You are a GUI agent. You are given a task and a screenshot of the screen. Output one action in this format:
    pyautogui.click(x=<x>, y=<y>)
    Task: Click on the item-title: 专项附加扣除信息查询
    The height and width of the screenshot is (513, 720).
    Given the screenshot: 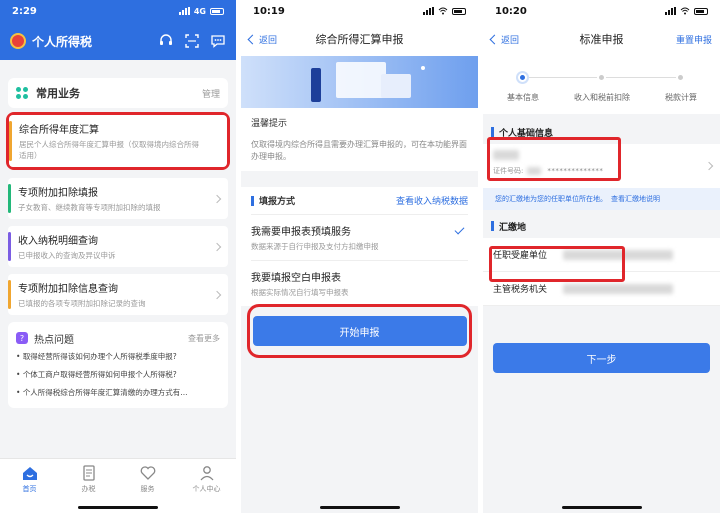 What is the action you would take?
    pyautogui.click(x=68, y=289)
    